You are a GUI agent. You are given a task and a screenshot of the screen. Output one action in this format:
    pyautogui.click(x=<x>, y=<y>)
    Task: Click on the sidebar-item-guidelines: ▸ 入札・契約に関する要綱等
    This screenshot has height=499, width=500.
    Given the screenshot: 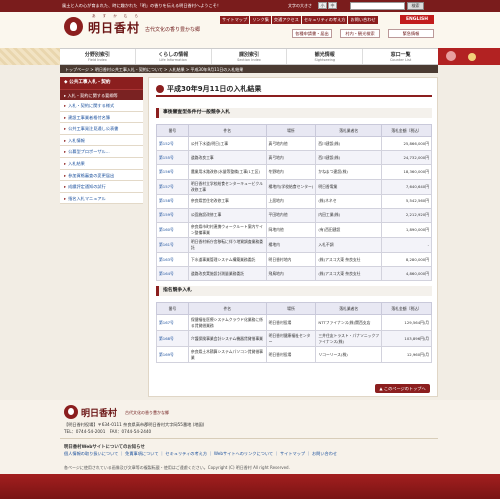 What is the action you would take?
    pyautogui.click(x=101, y=94)
    